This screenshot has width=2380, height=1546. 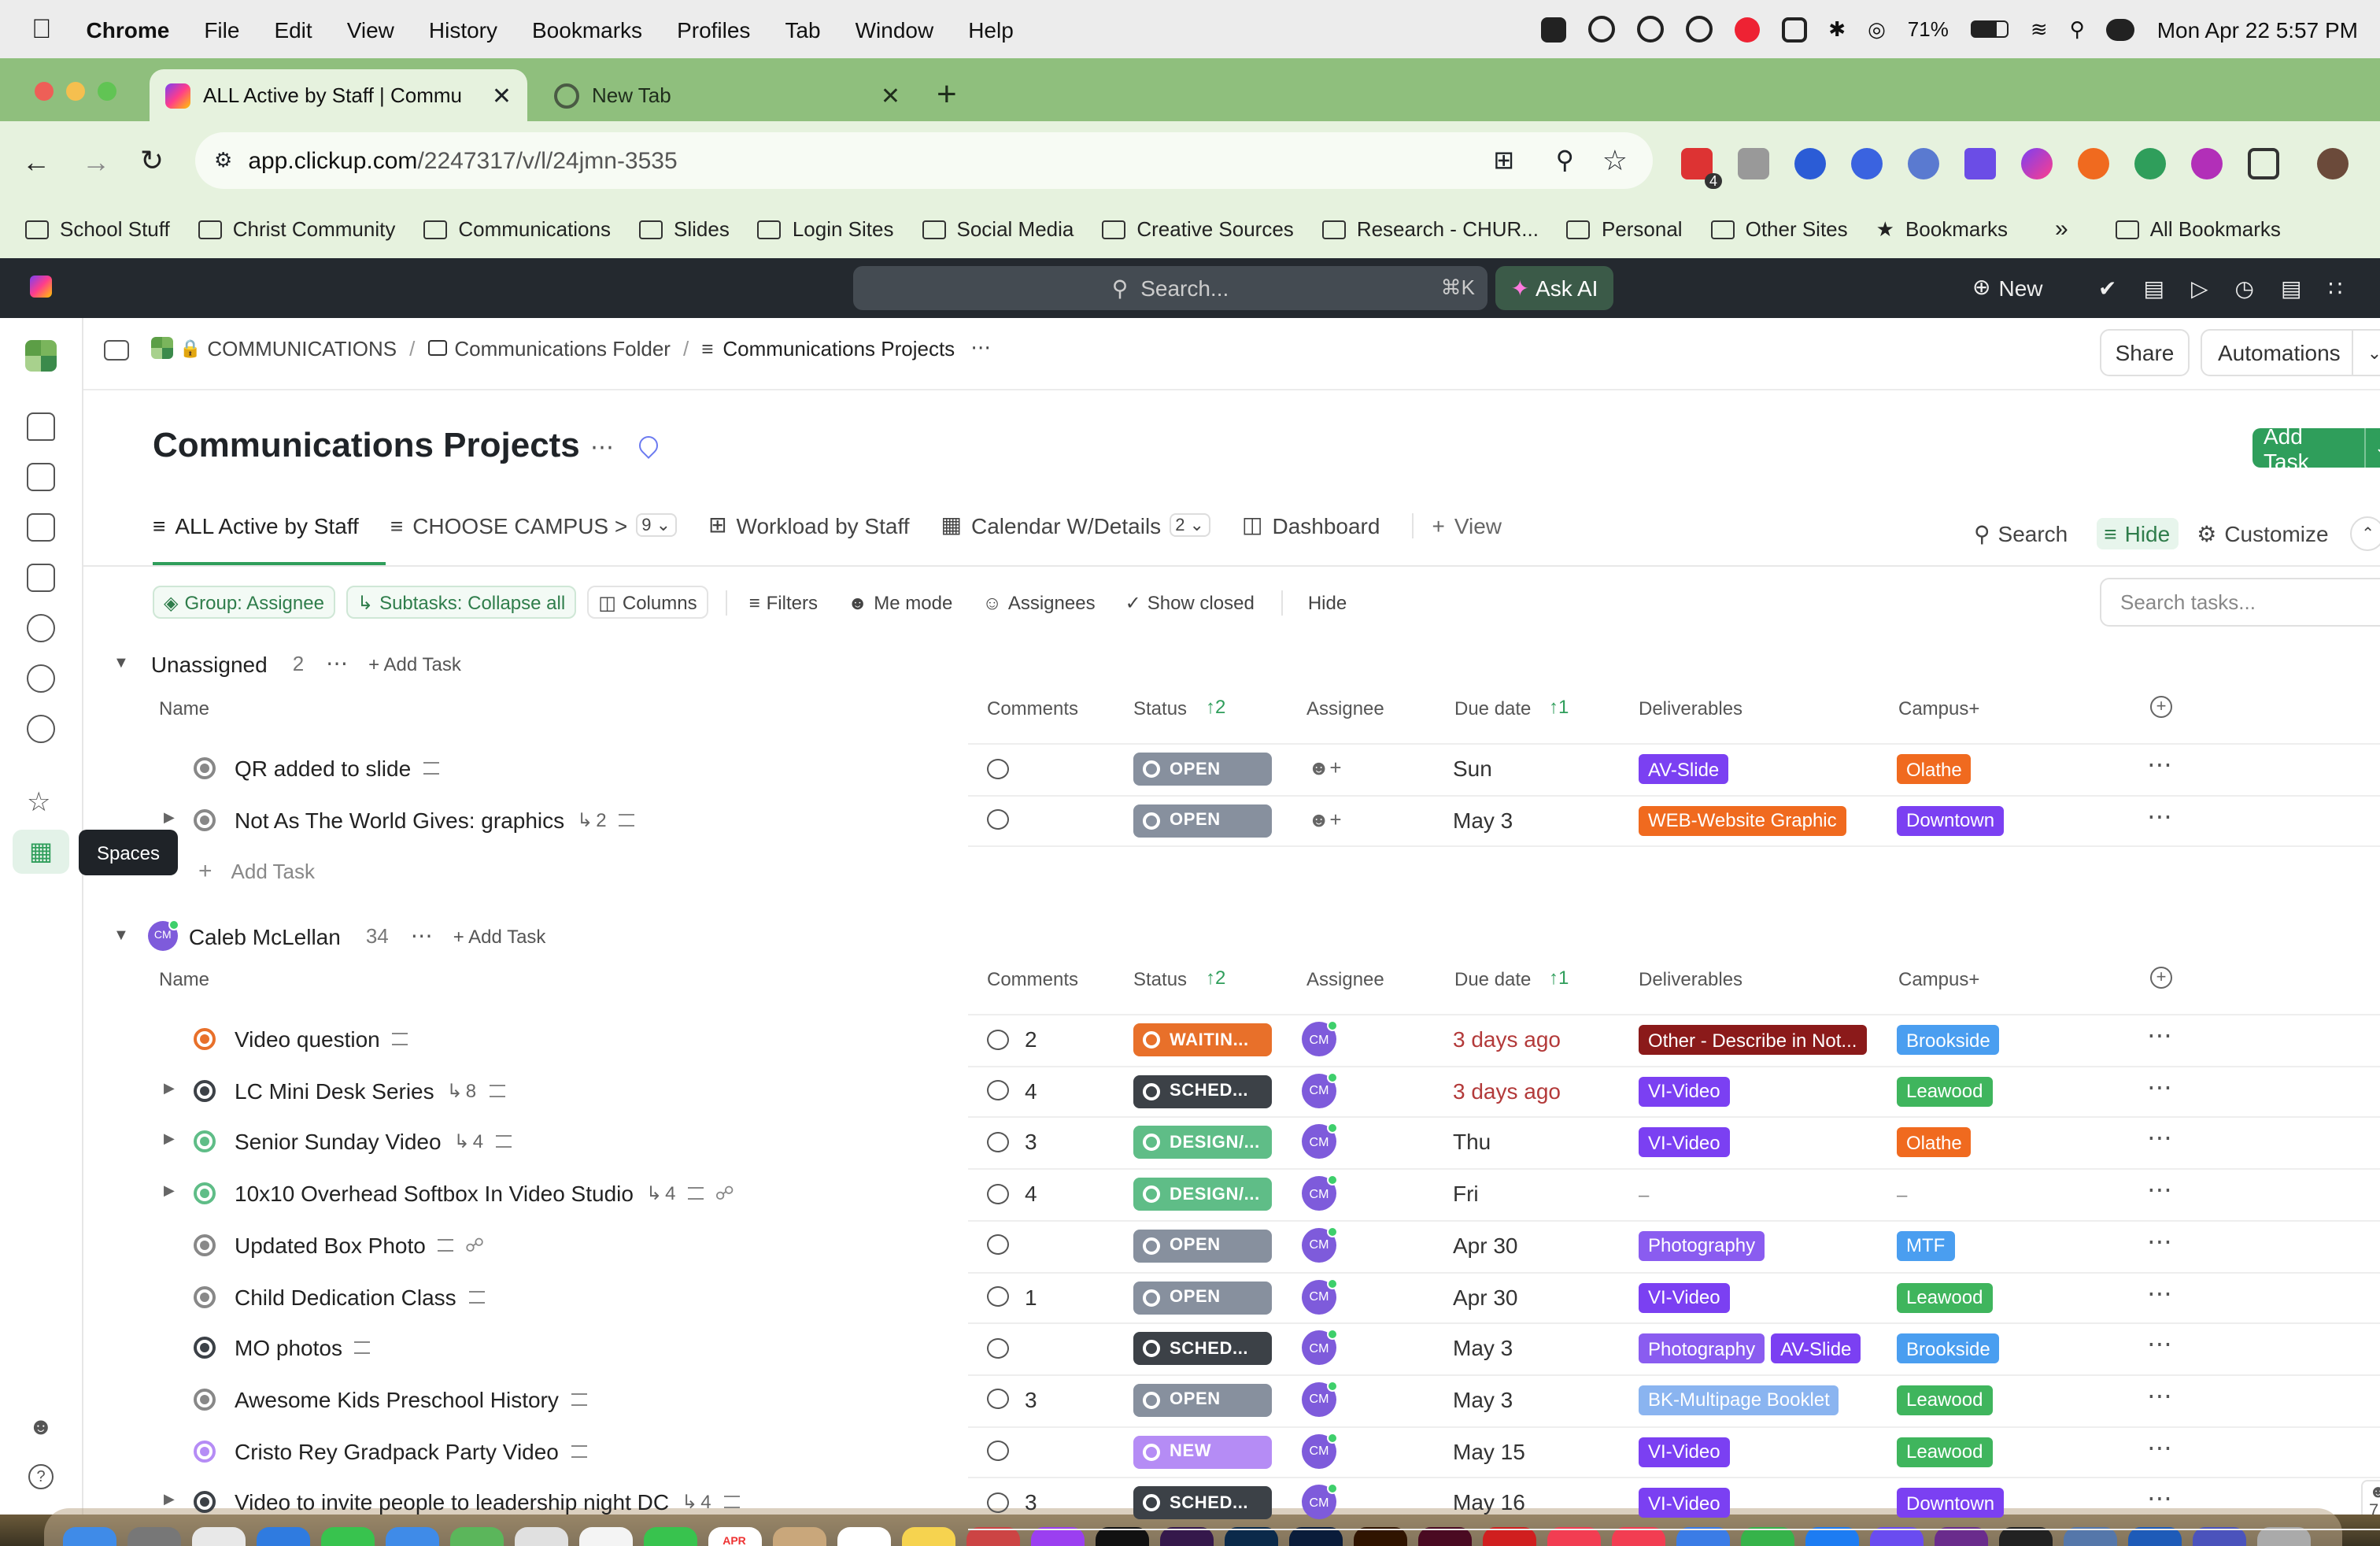 I want to click on dashboards-icon, so click(x=41, y=578).